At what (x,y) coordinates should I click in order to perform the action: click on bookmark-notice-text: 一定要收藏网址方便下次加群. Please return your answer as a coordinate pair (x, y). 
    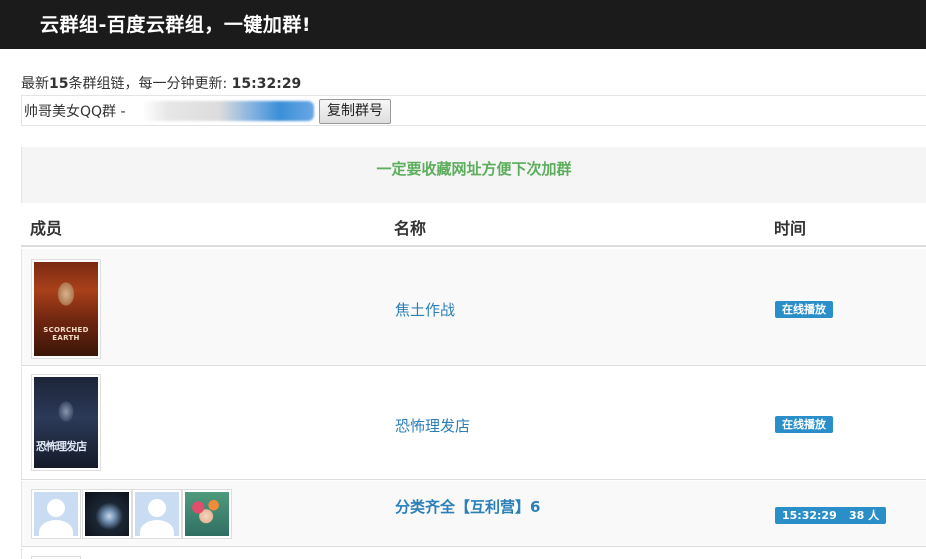
    Looking at the image, I should click on (474, 169).